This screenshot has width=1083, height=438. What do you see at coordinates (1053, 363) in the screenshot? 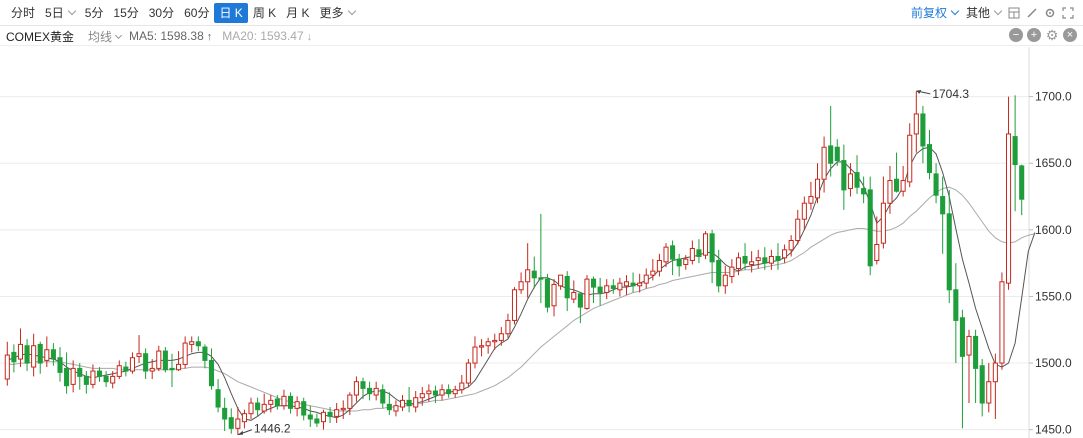
I see `y-tick-label: 1500.0` at bounding box center [1053, 363].